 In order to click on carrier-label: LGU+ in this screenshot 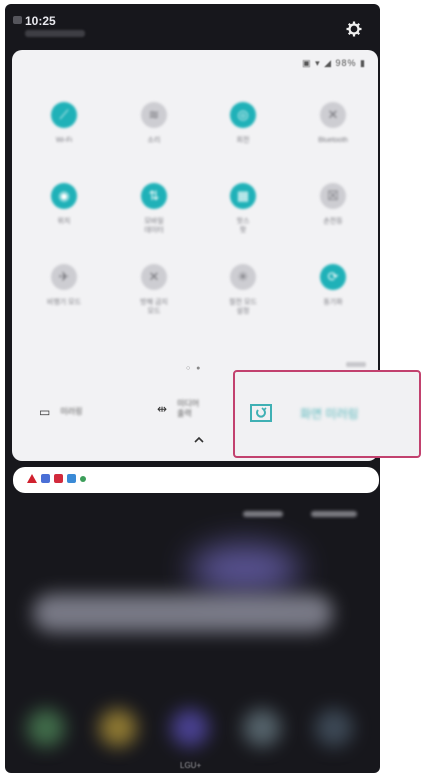, I will do `click(191, 765)`.